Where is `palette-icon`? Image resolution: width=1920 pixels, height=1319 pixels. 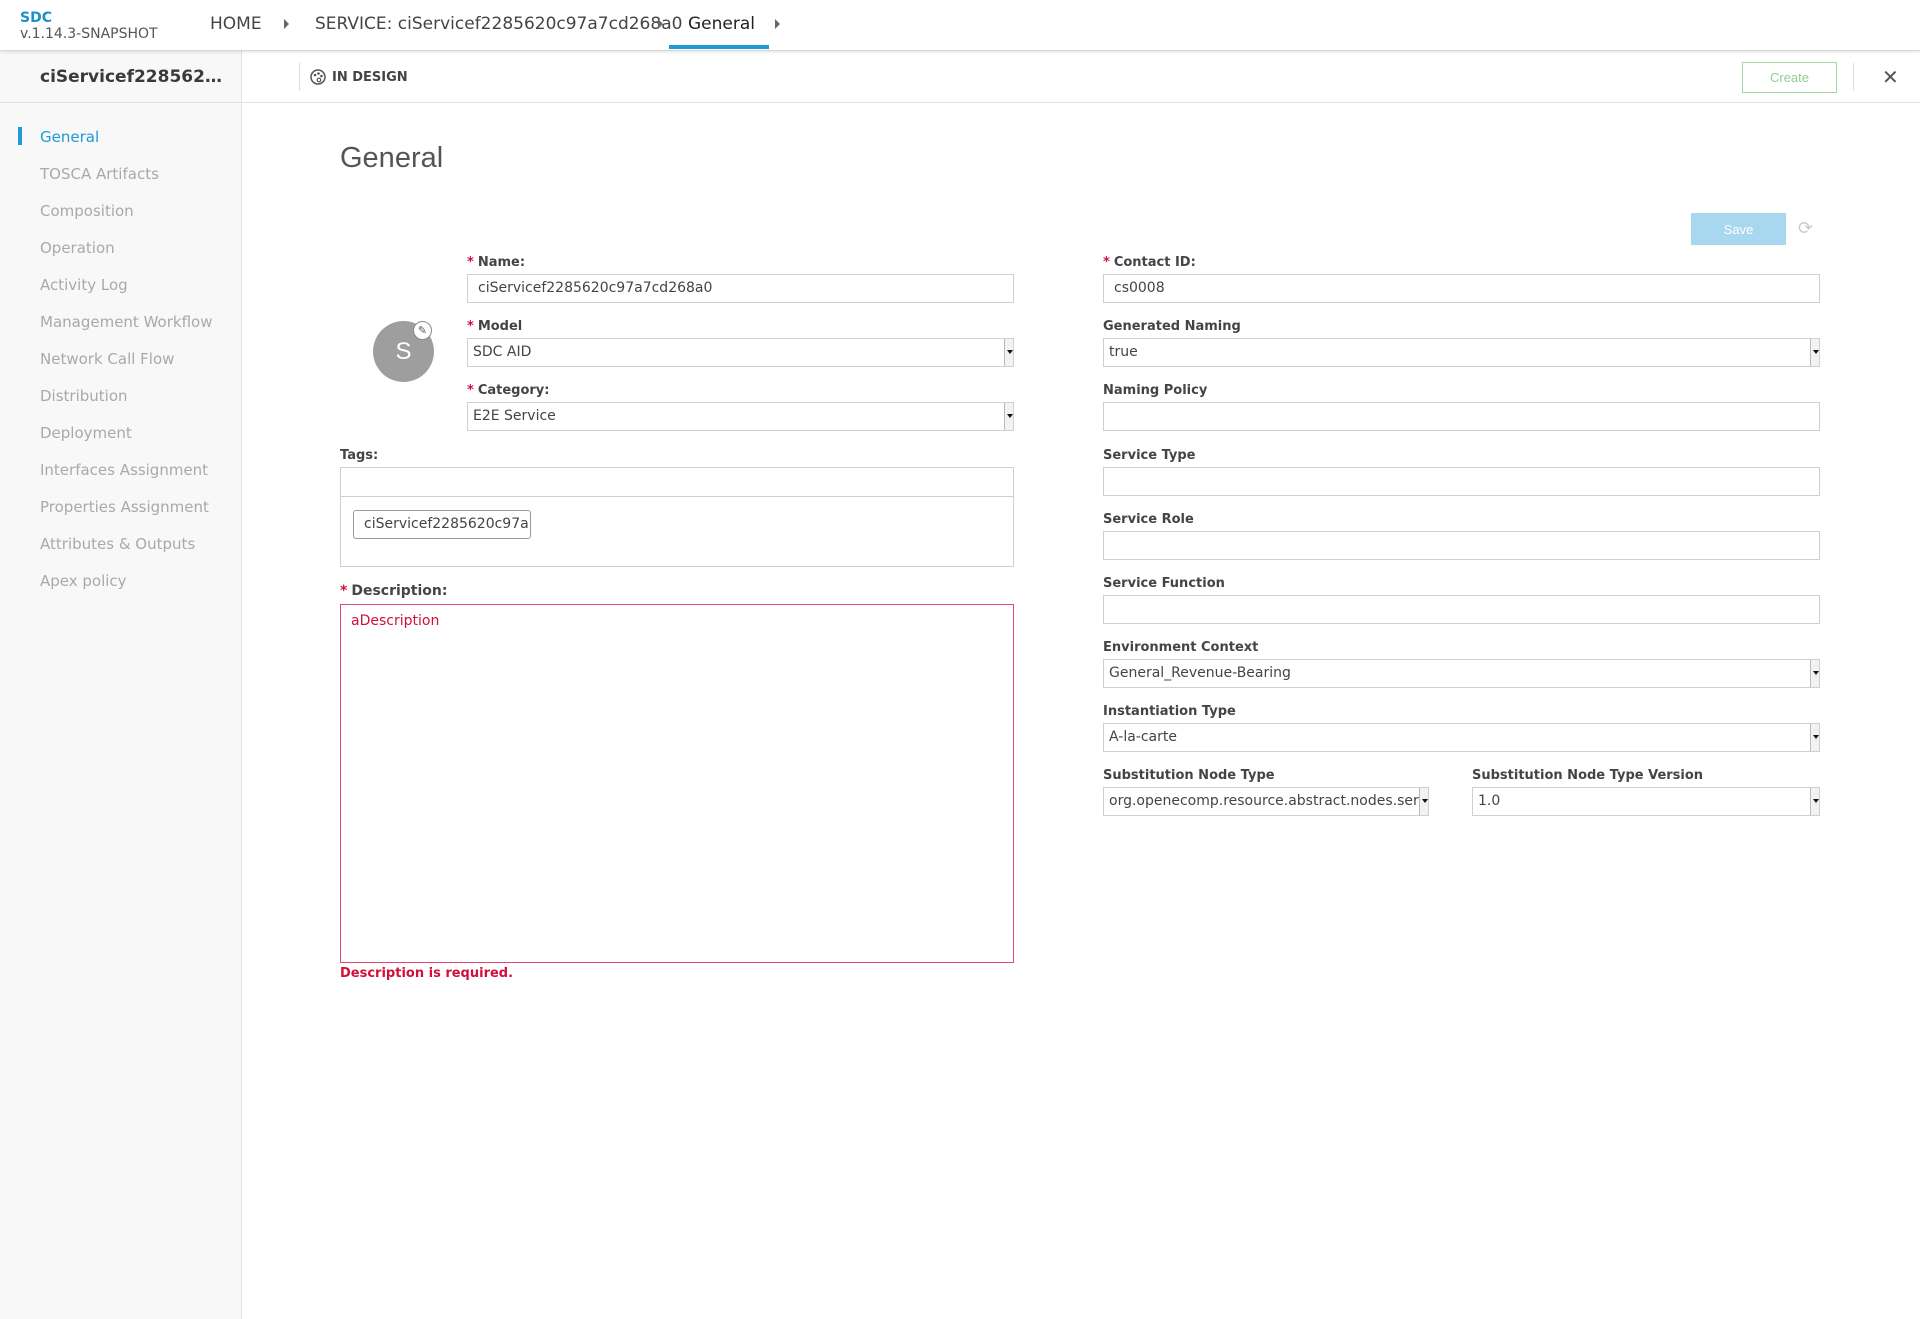 palette-icon is located at coordinates (318, 77).